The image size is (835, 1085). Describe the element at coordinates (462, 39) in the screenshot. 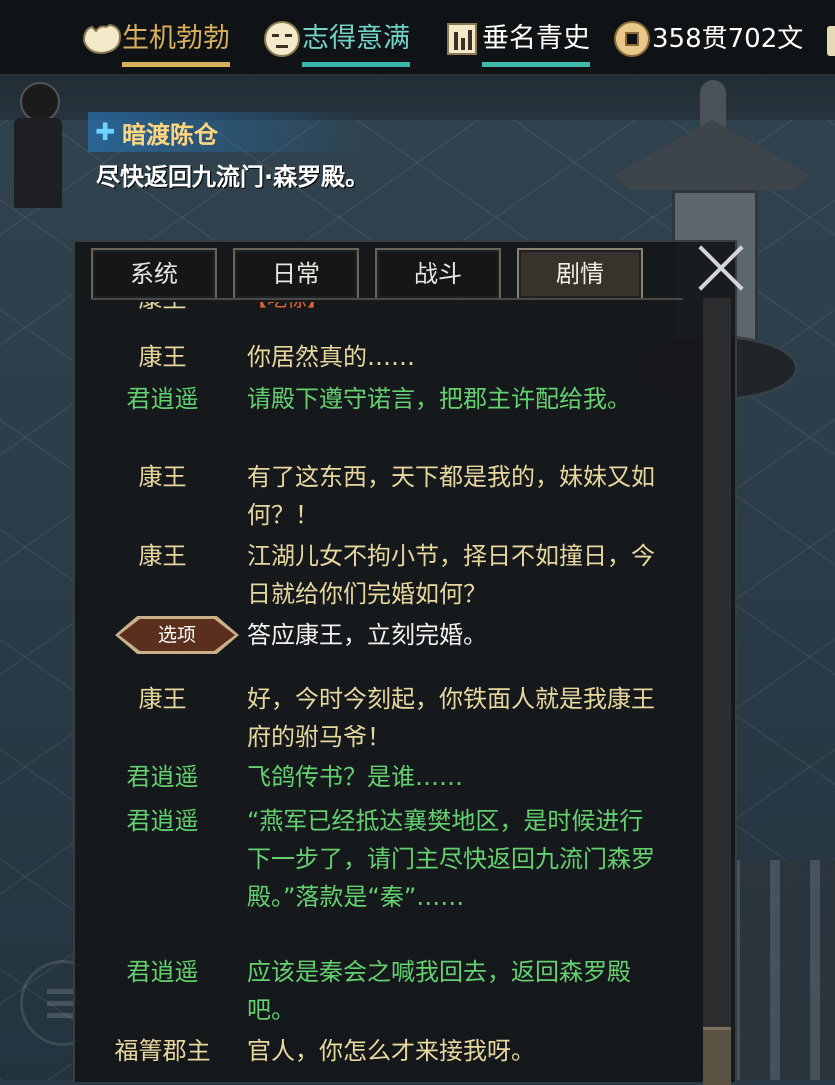

I see `fame-stele-icon` at that location.